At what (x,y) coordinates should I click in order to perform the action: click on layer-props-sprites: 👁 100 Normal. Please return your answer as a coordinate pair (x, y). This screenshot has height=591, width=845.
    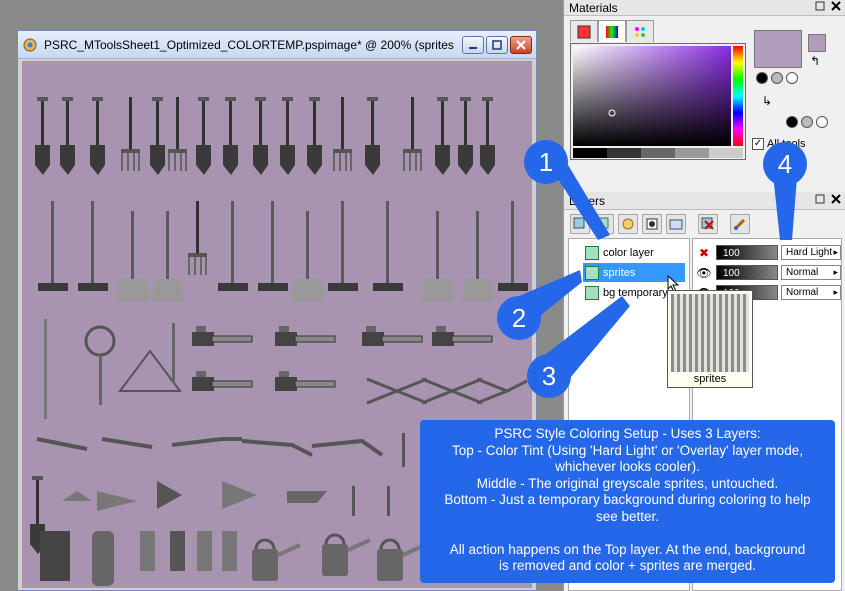
    Looking at the image, I should click on (768, 272).